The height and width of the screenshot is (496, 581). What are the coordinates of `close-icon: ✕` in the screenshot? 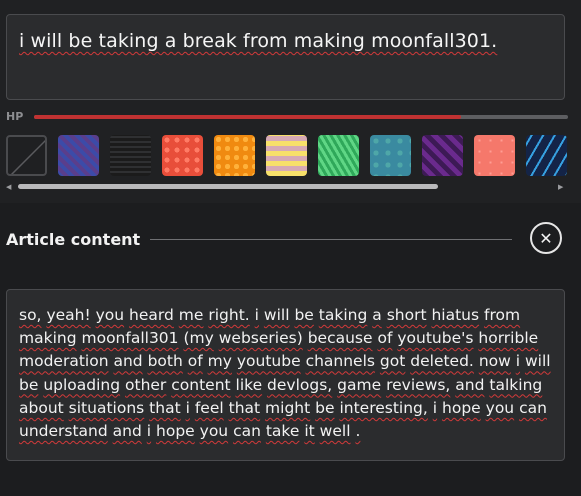 It's located at (546, 238).